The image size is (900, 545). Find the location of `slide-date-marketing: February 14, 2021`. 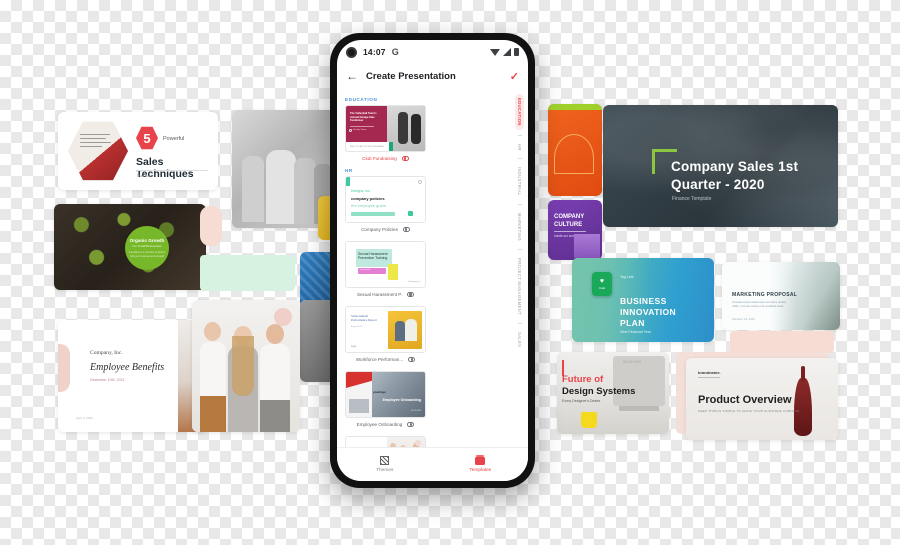

slide-date-marketing: February 14, 2021 is located at coordinates (743, 319).